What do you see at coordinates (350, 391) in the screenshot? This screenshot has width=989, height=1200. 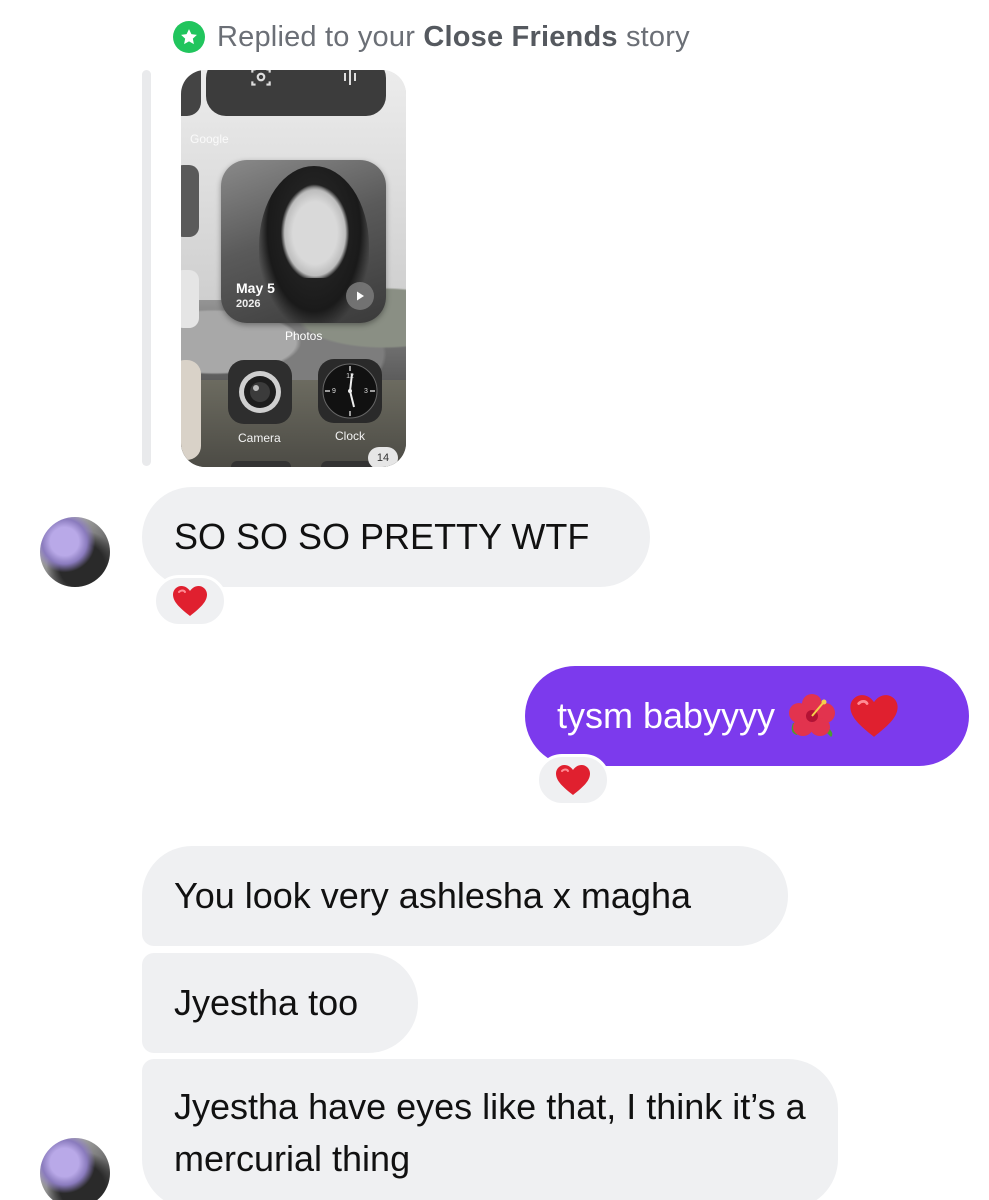 I see `clock-app-icon: 12 3 9` at bounding box center [350, 391].